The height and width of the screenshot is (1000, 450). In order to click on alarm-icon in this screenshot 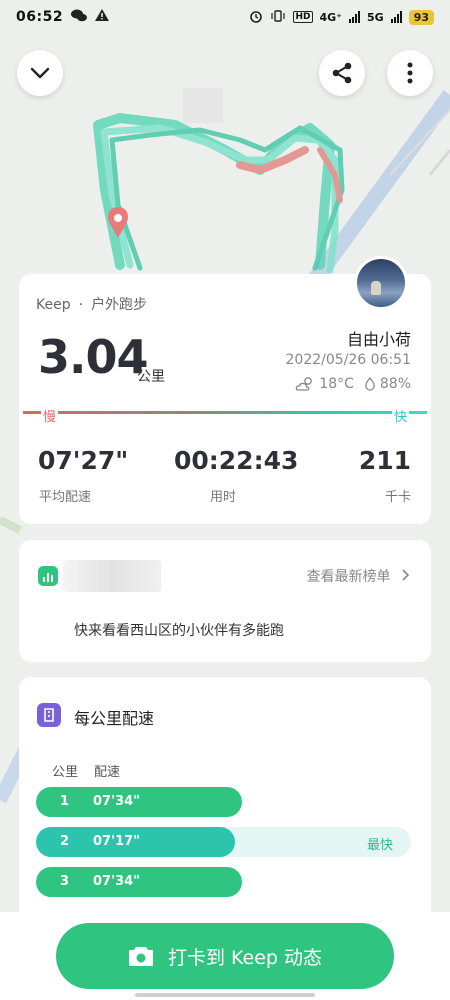, I will do `click(256, 17)`.